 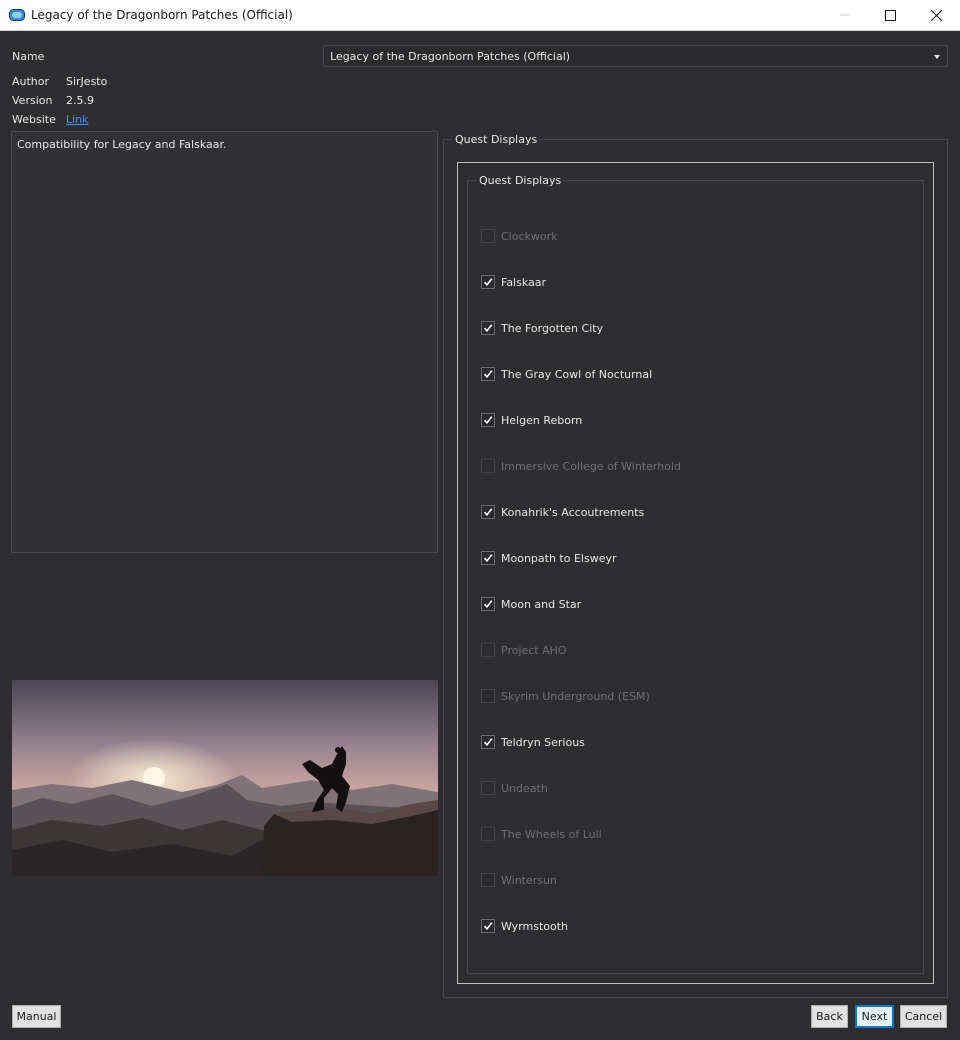 What do you see at coordinates (122, 144) in the screenshot?
I see `description-text: Compatibility for Legacy and Falskaar.` at bounding box center [122, 144].